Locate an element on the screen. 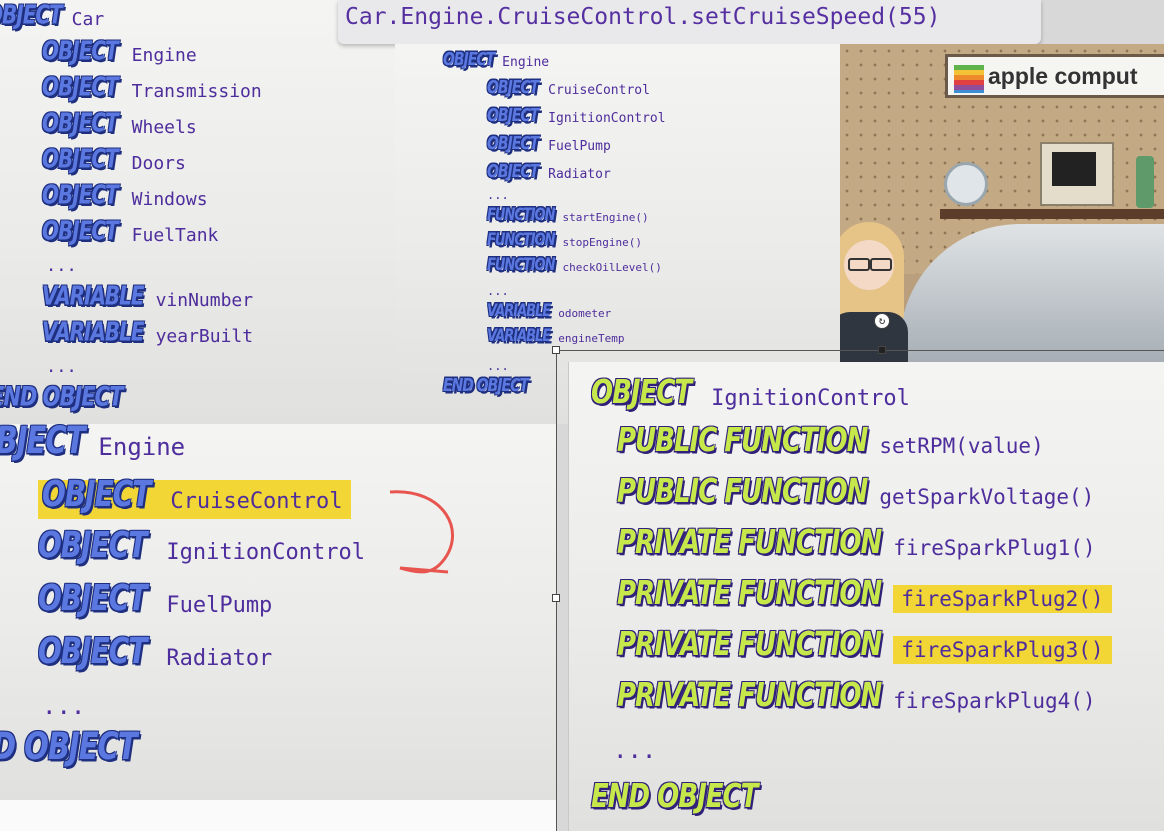 The height and width of the screenshot is (831, 1164). function-name: startEngine() is located at coordinates (605, 217).